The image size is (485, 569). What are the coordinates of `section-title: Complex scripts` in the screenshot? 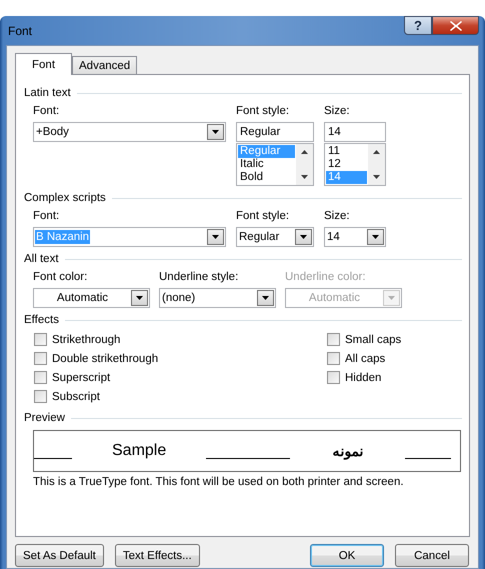 It's located at (65, 198).